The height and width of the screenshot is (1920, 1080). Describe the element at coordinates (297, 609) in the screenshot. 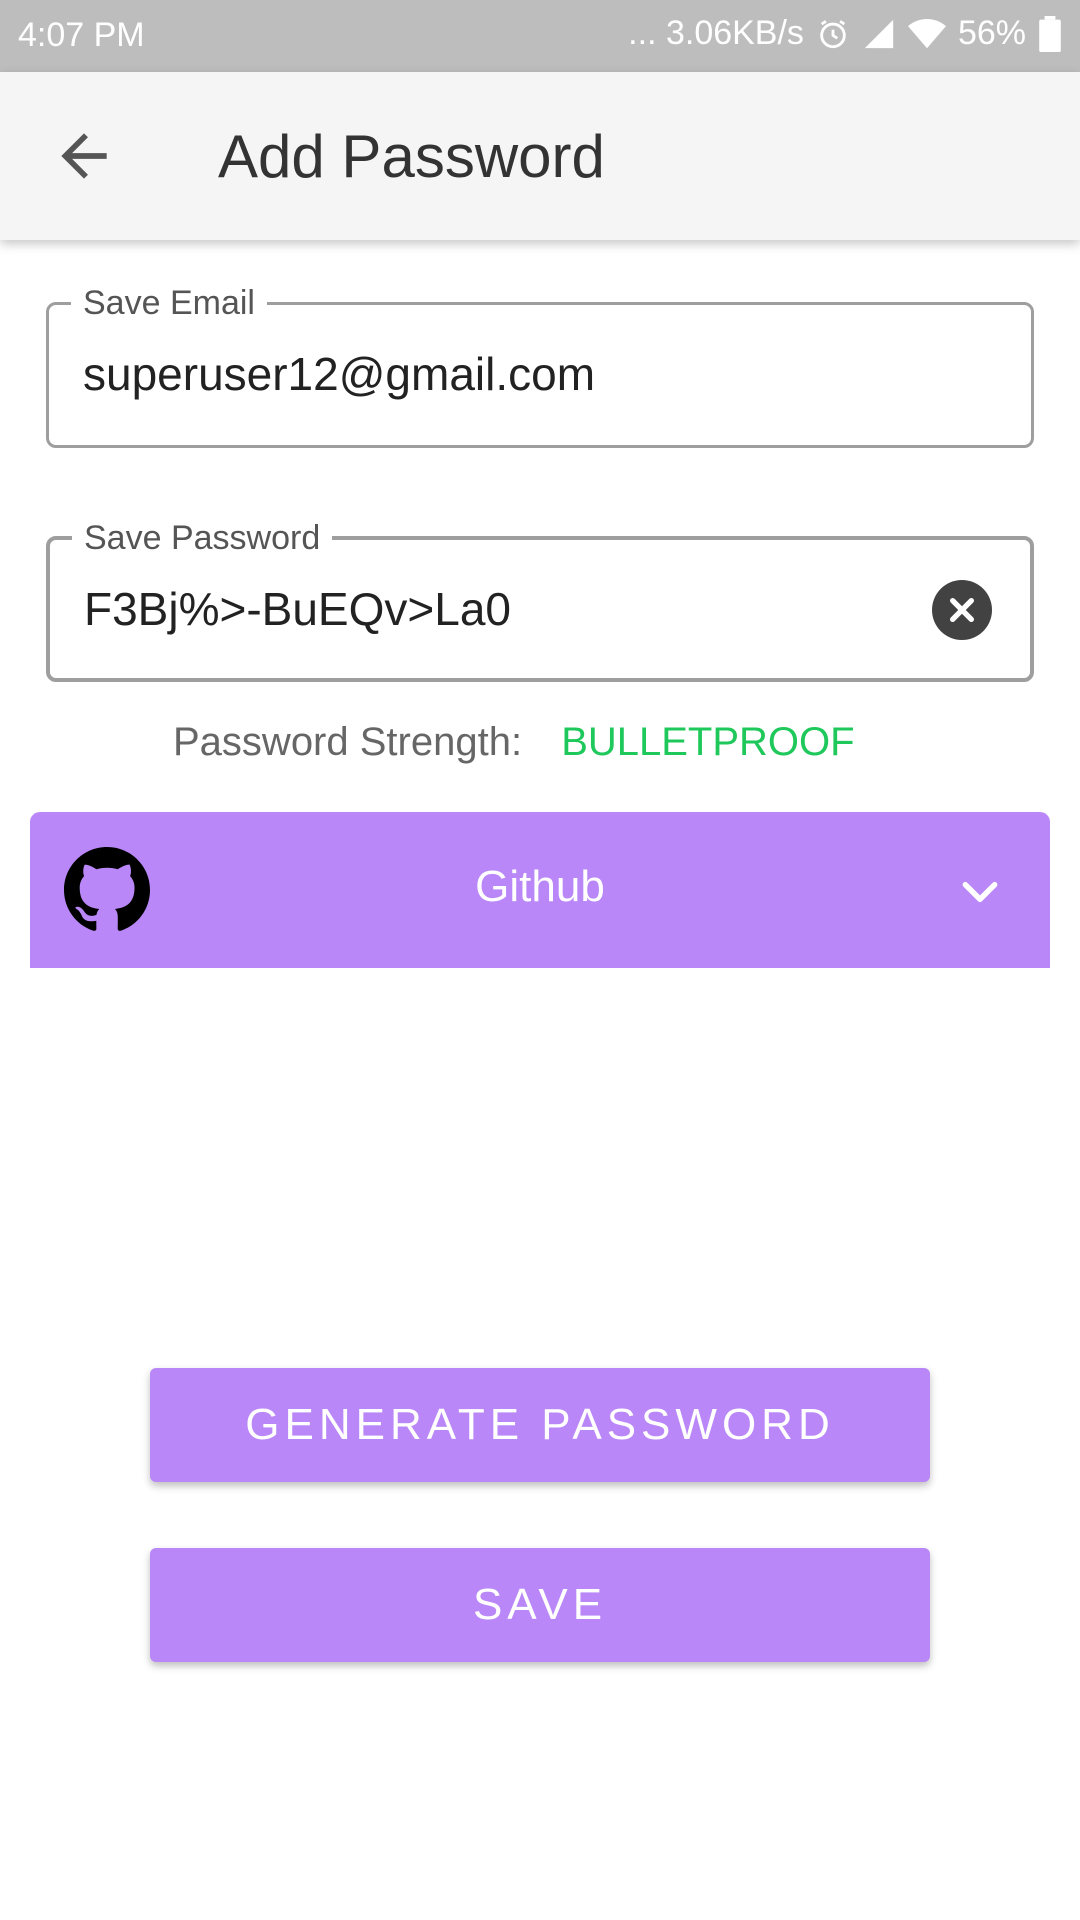

I see `password-input: F3Bj%>-BuEQv>La0` at that location.